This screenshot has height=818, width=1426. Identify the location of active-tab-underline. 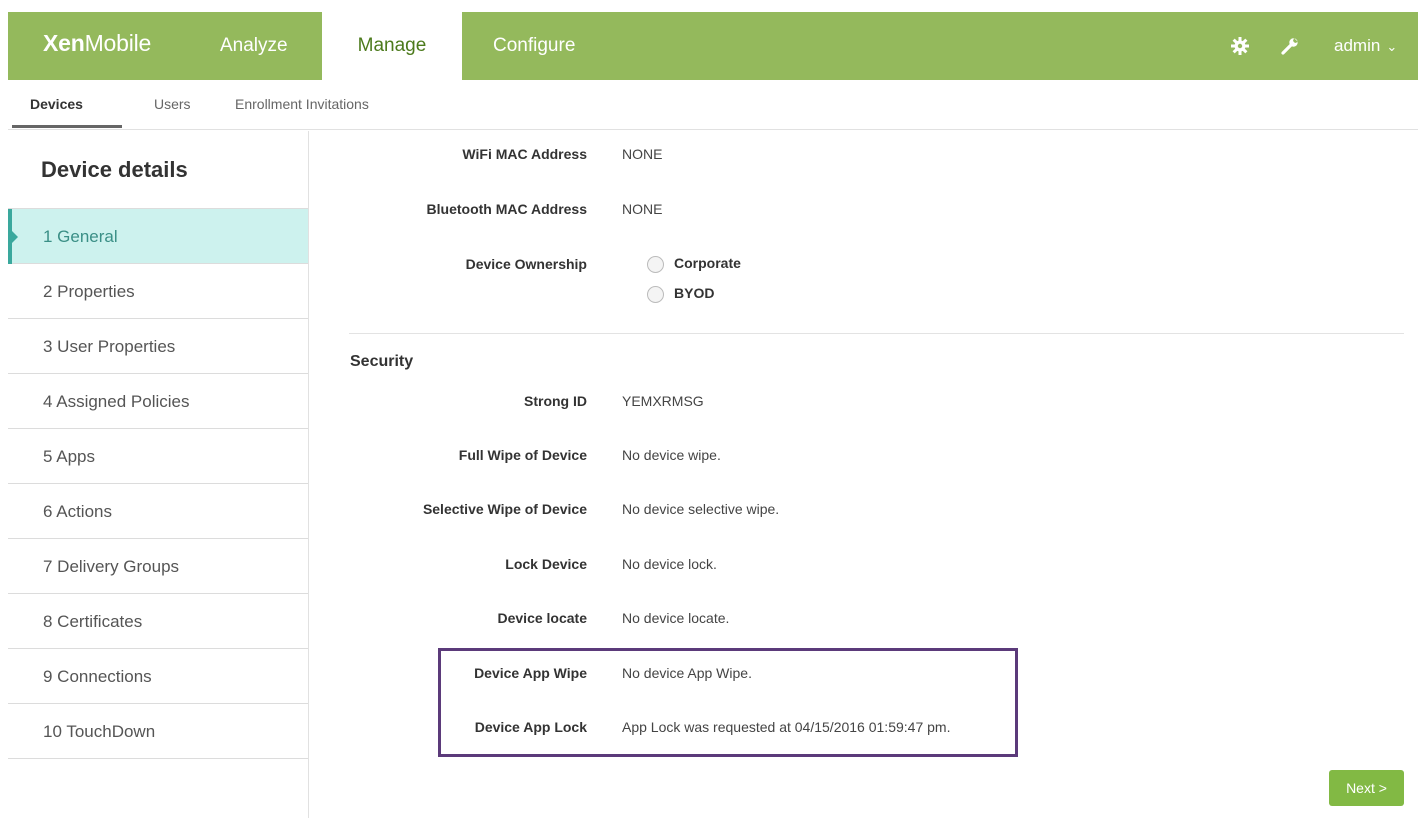
(67, 126).